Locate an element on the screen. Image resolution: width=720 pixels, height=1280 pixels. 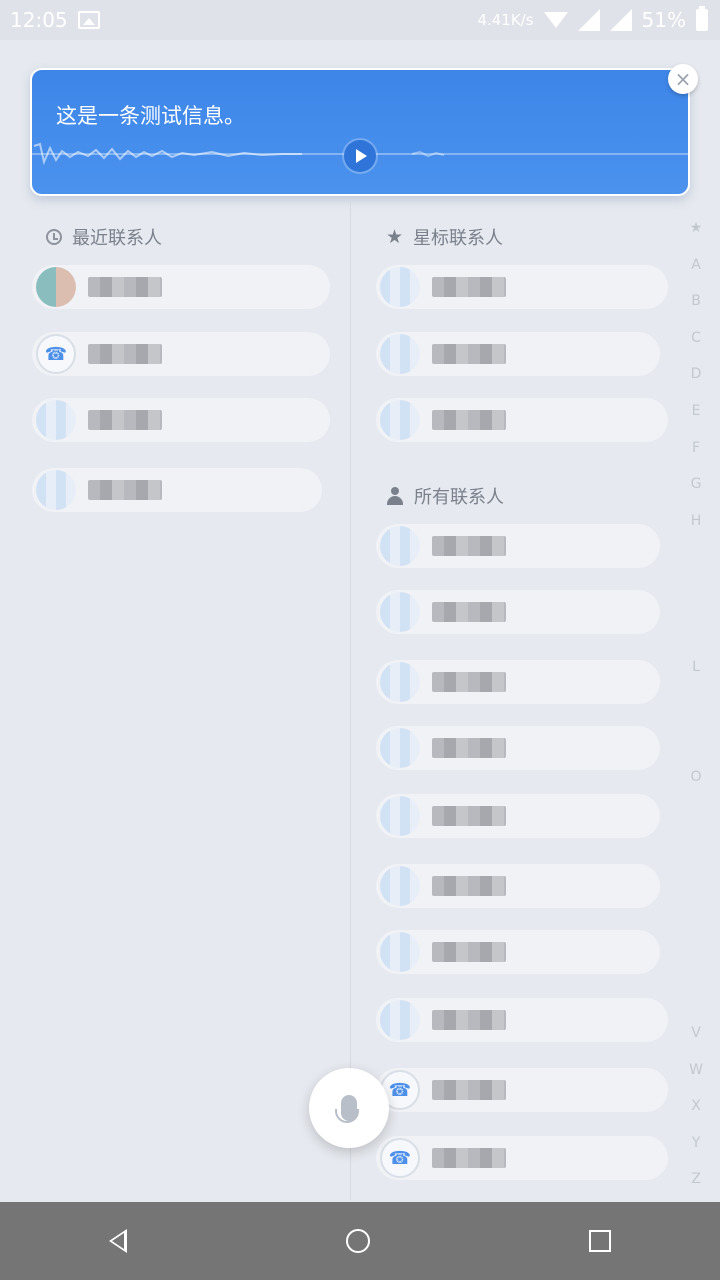
index-letter: L is located at coordinates (696, 667).